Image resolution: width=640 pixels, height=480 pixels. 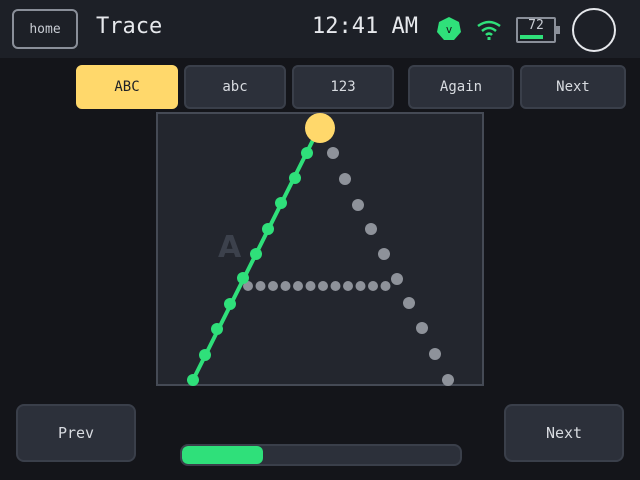 I want to click on status-badge-label: v, so click(x=449, y=29).